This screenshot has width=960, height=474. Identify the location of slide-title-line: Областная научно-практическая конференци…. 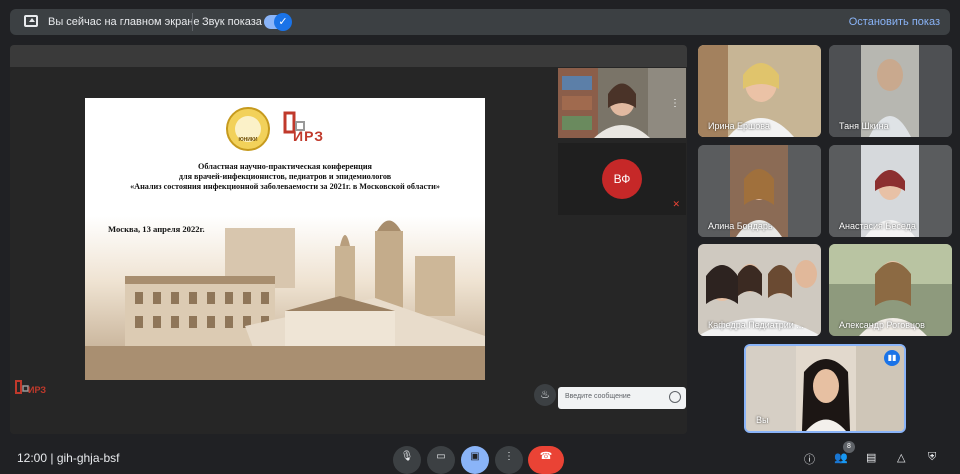
(285, 166).